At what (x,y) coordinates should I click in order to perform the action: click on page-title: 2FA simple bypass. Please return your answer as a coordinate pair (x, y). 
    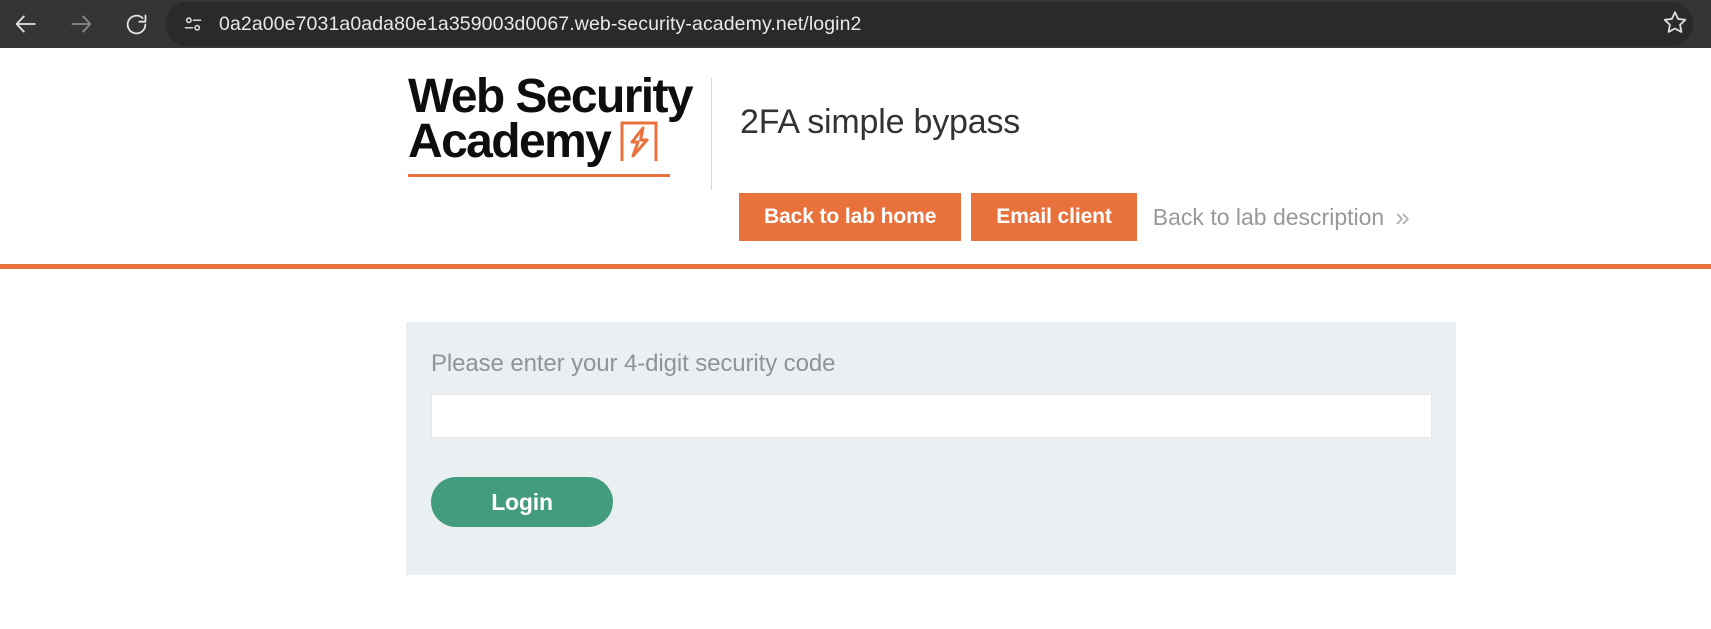
    Looking at the image, I should click on (880, 122).